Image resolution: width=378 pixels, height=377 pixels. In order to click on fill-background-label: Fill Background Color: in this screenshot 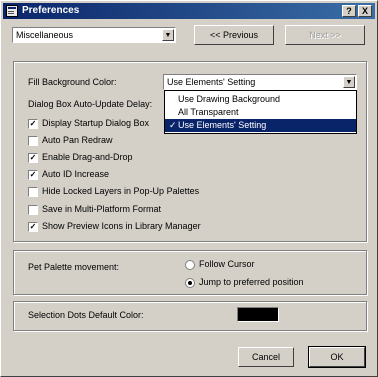, I will do `click(72, 82)`.